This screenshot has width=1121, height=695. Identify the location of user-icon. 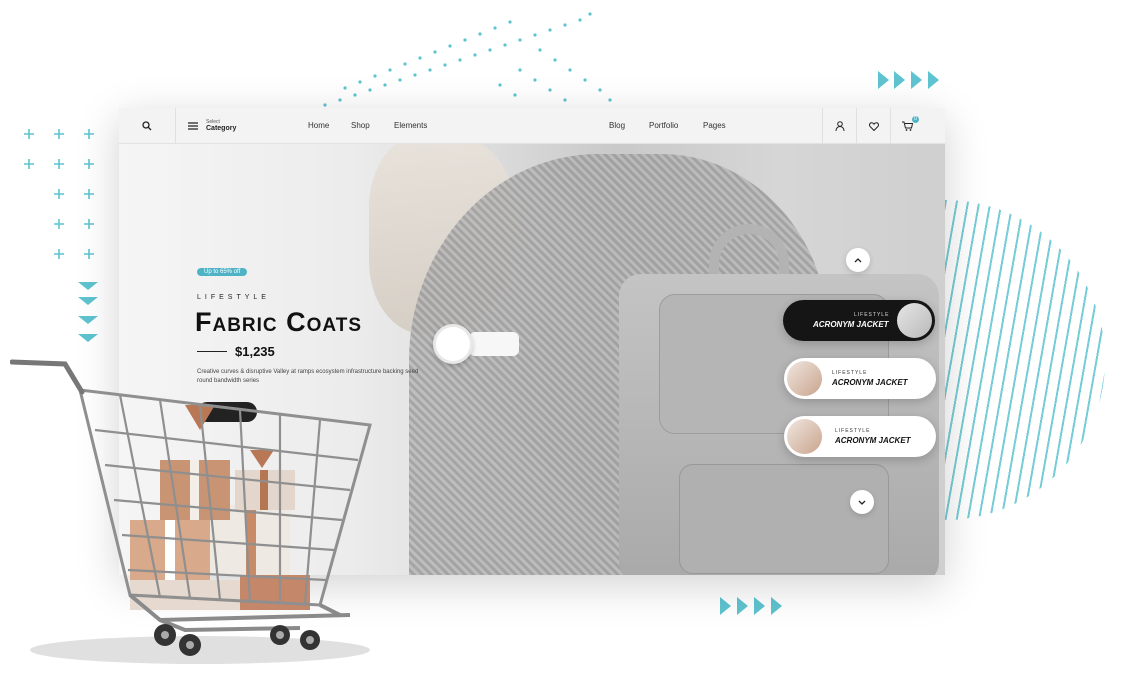
(839, 126).